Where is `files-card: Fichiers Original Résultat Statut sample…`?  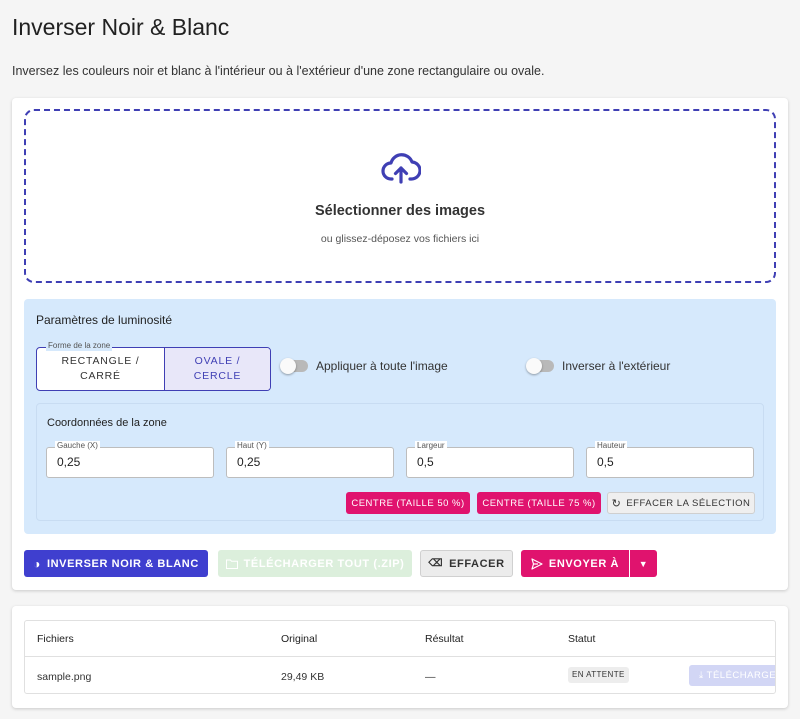
files-card: Fichiers Original Résultat Statut sample… is located at coordinates (400, 657).